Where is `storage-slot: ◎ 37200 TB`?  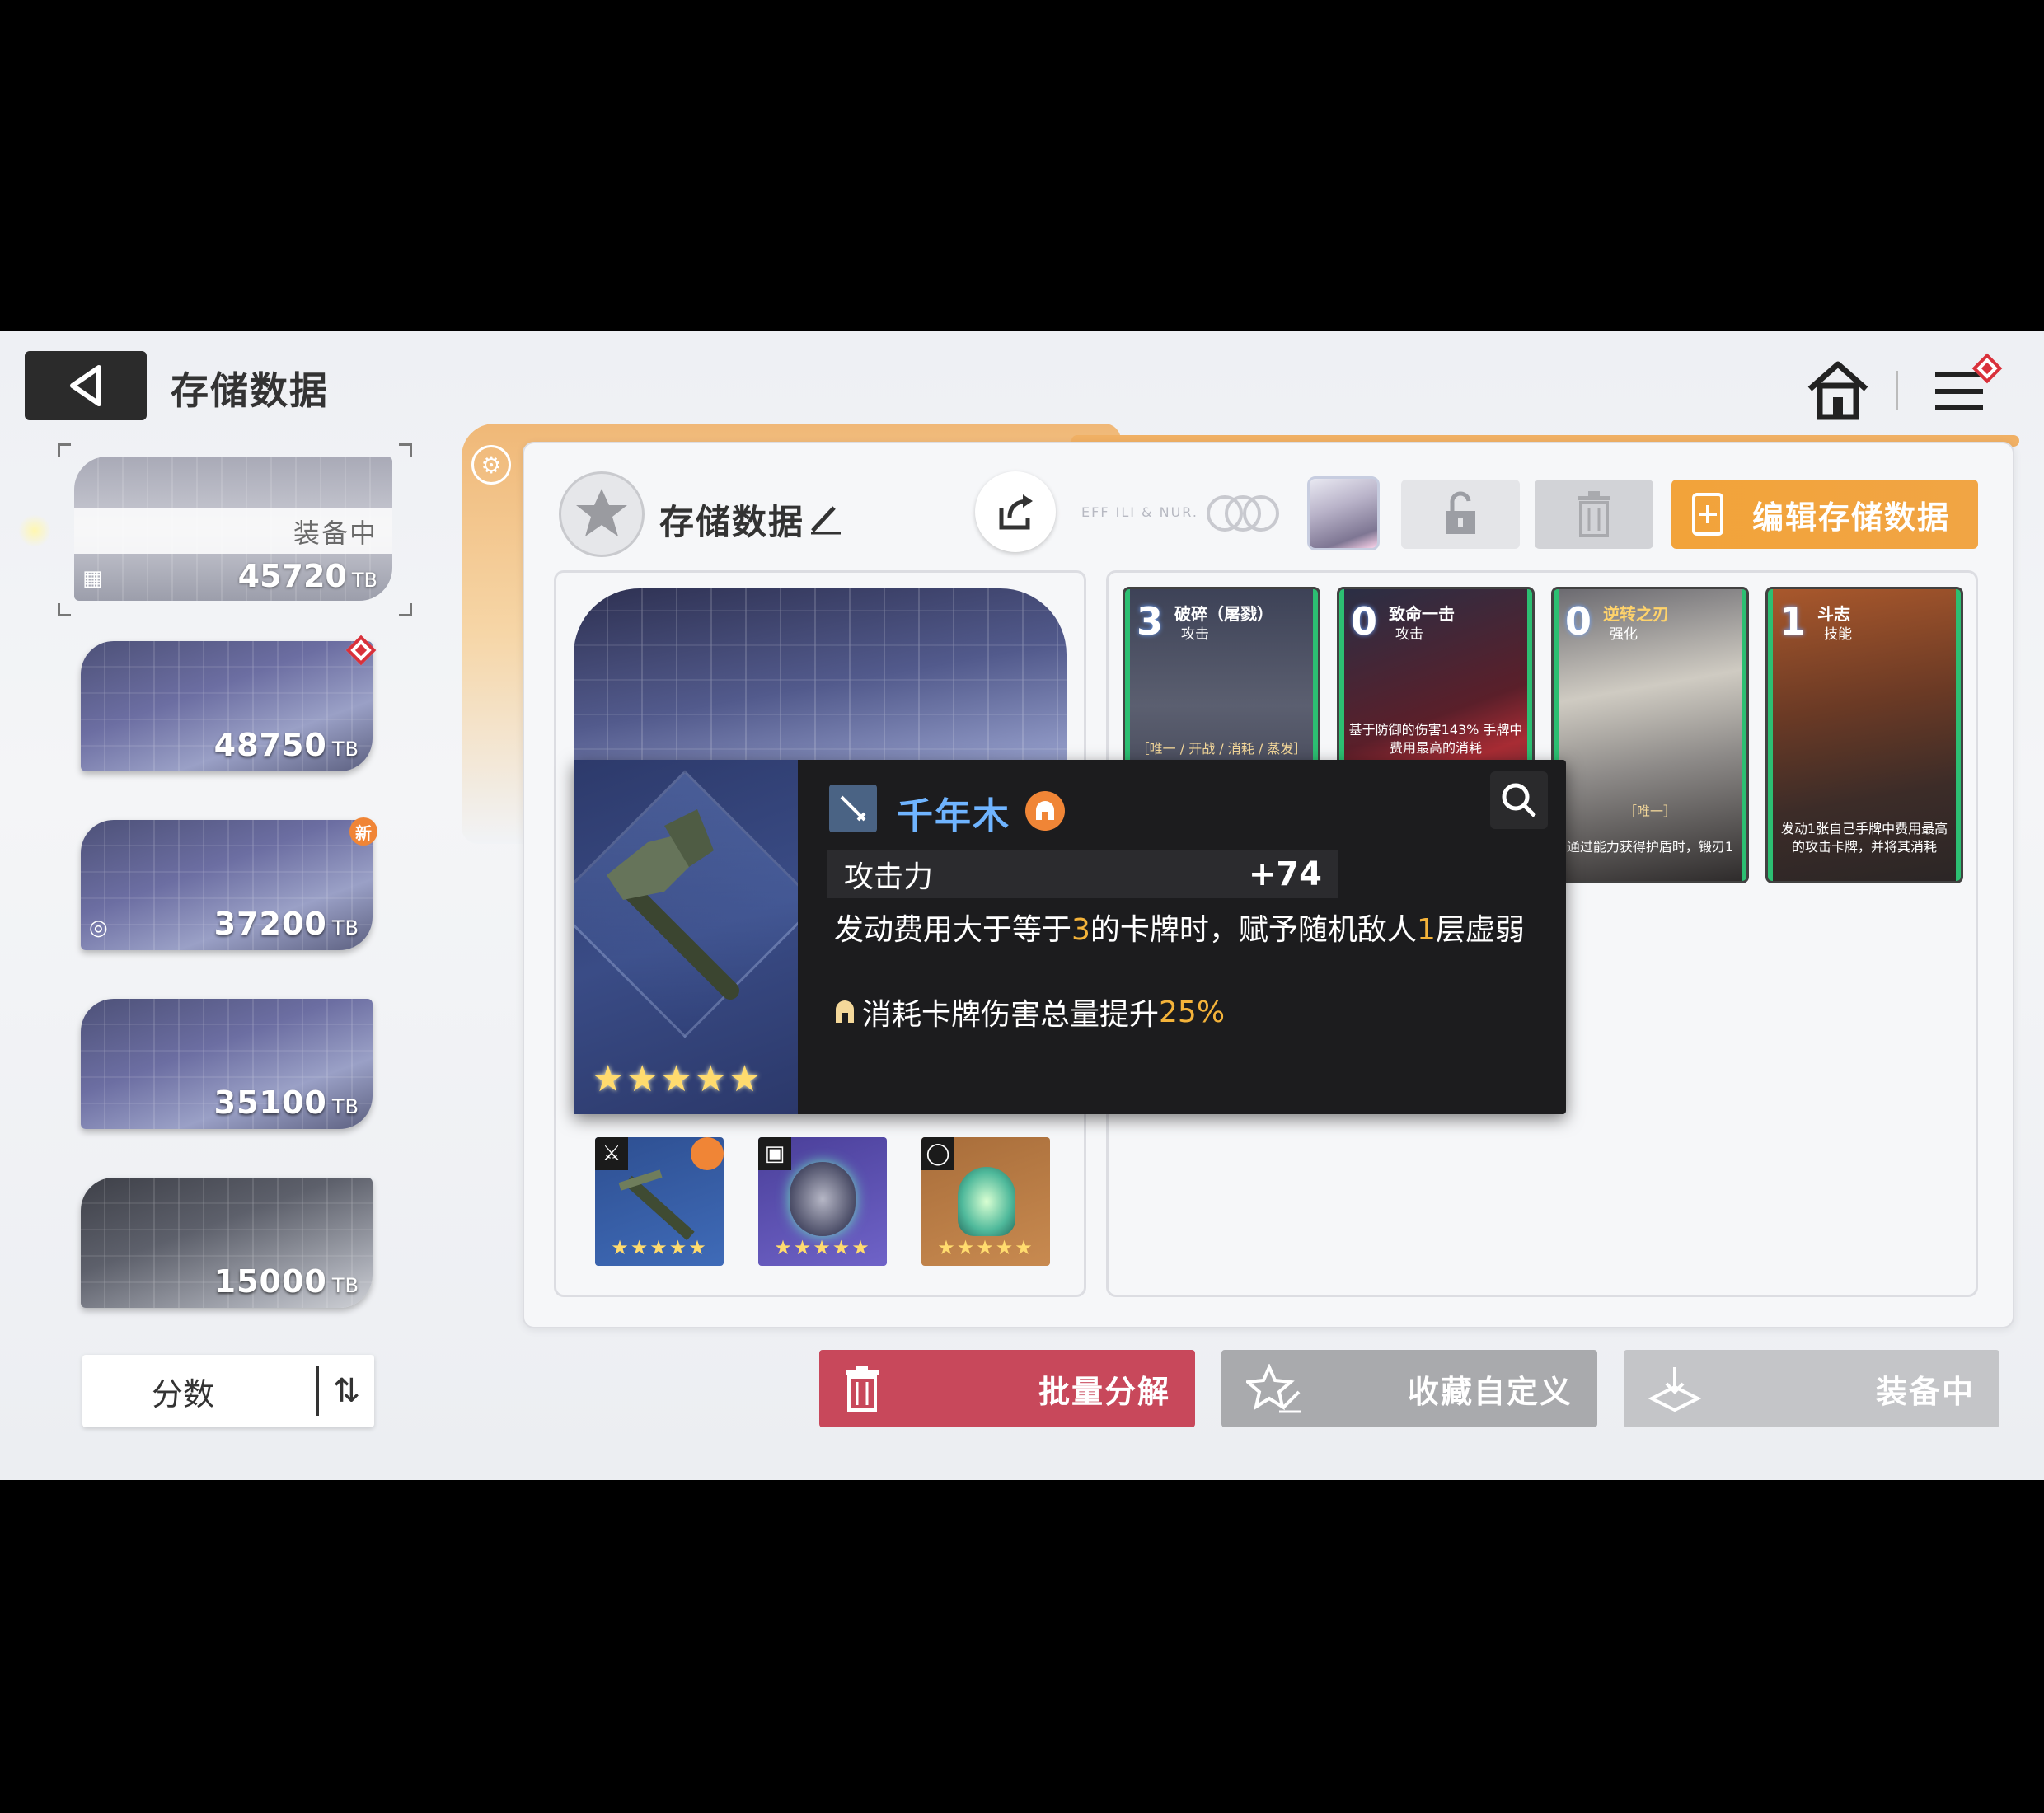 storage-slot: ◎ 37200 TB is located at coordinates (227, 885).